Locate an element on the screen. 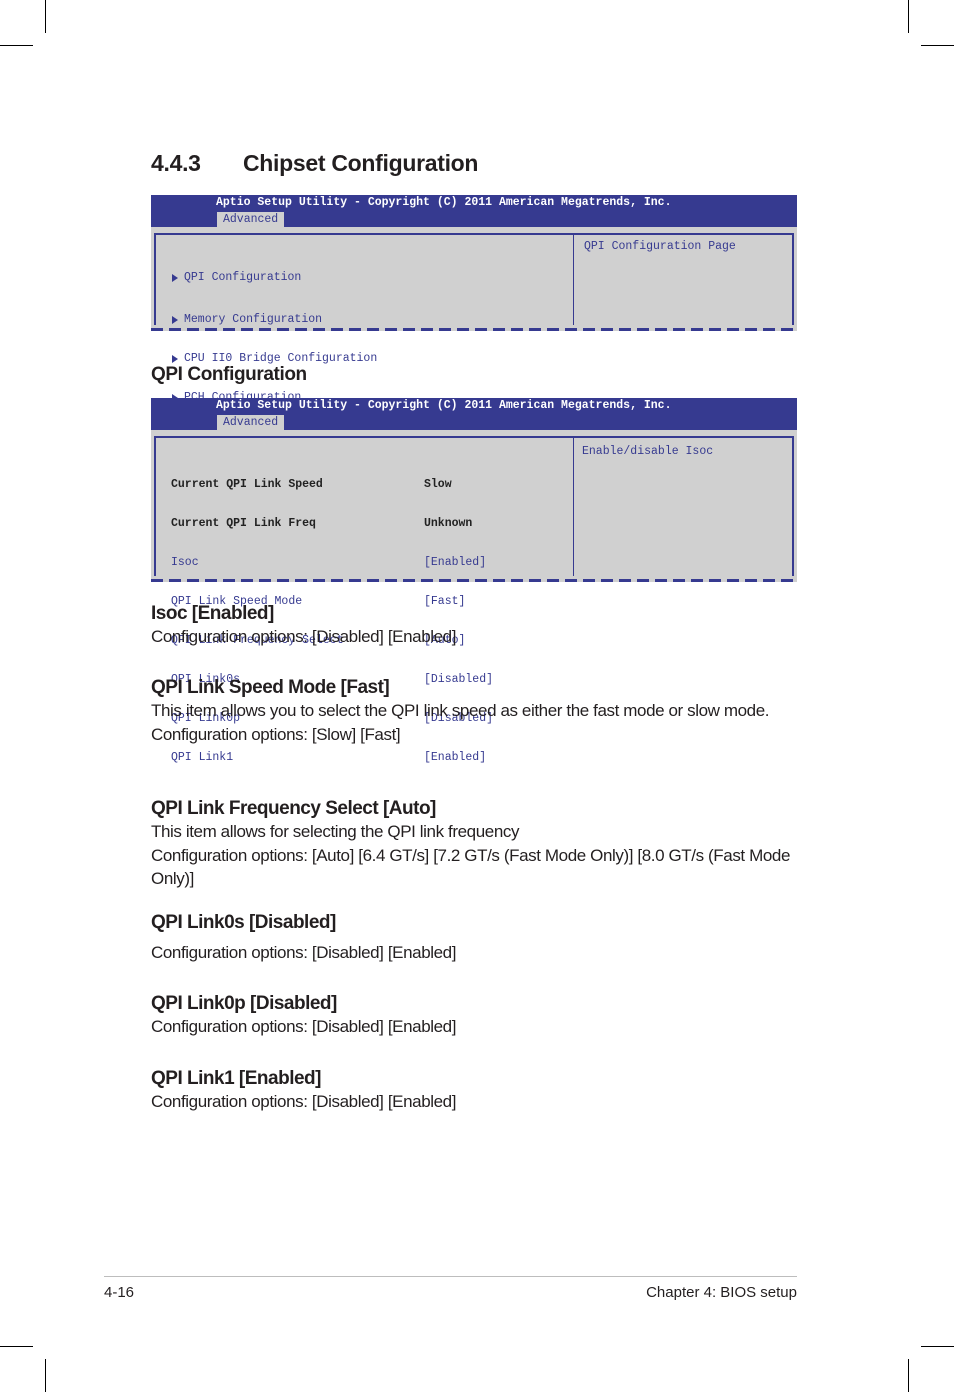 The image size is (954, 1392). chapter-label: Chapter 4: BIOS setup is located at coordinates (721, 1292).